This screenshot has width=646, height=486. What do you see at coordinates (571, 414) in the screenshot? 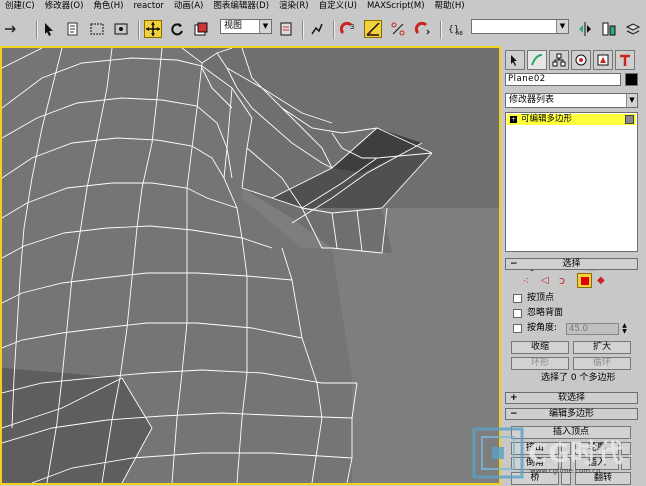
I see `edit-polygons-rollout-header: − 编辑多边形` at bounding box center [571, 414].